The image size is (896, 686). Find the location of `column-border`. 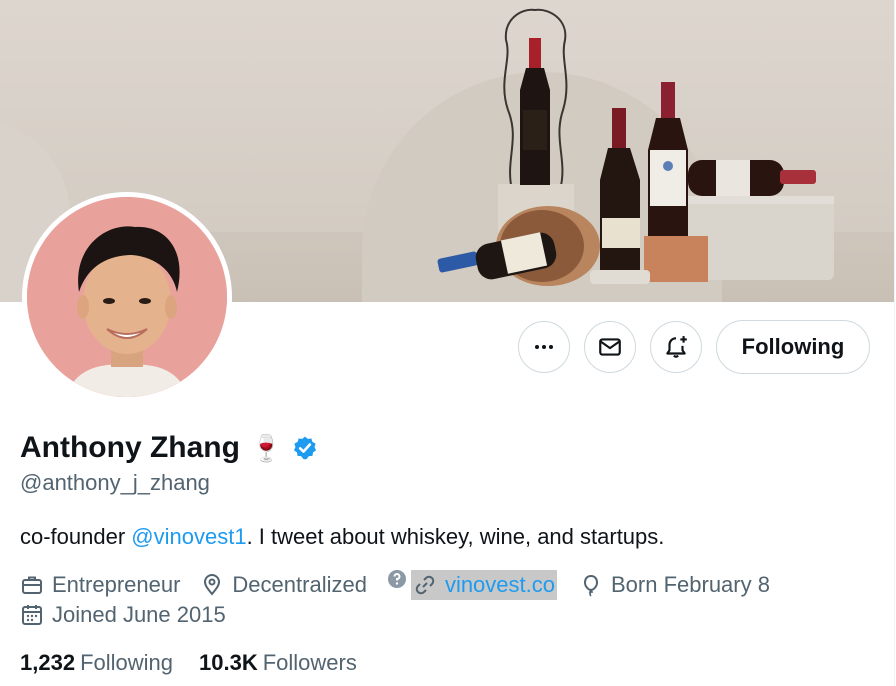

column-border is located at coordinates (894, 343).